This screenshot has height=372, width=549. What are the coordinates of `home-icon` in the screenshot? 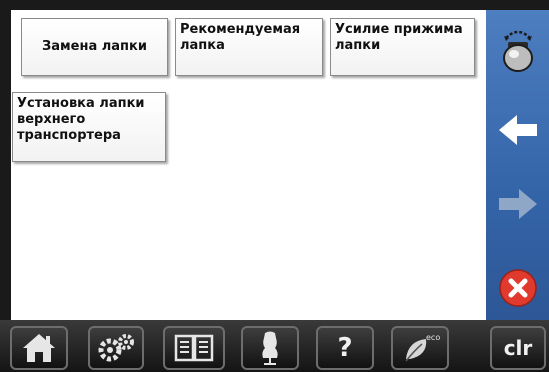 It's located at (39, 348).